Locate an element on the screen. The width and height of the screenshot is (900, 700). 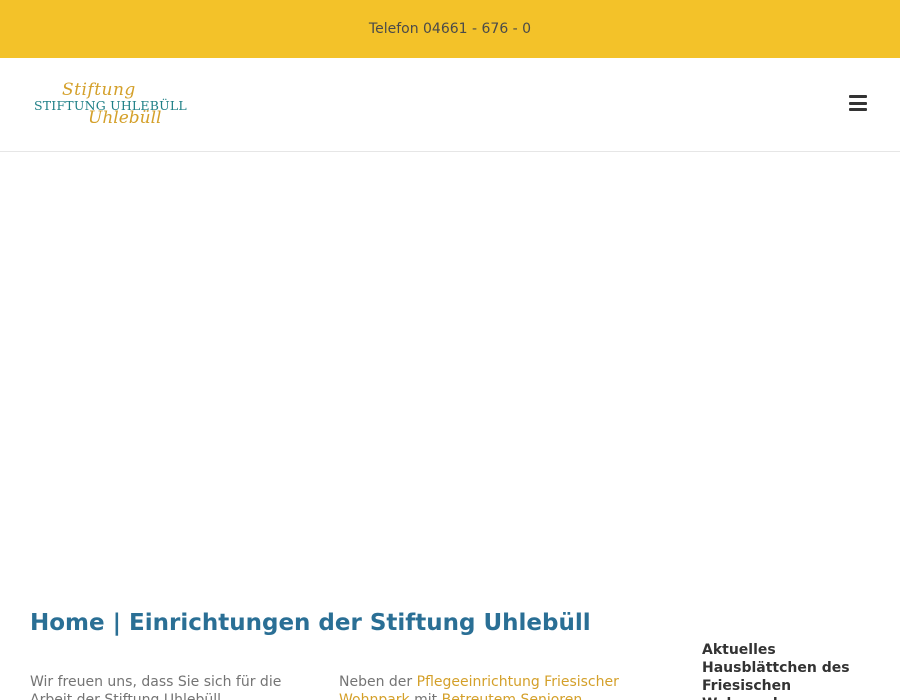
top-bar: Telefon 04661 - 676 - 0 is located at coordinates (450, 29).